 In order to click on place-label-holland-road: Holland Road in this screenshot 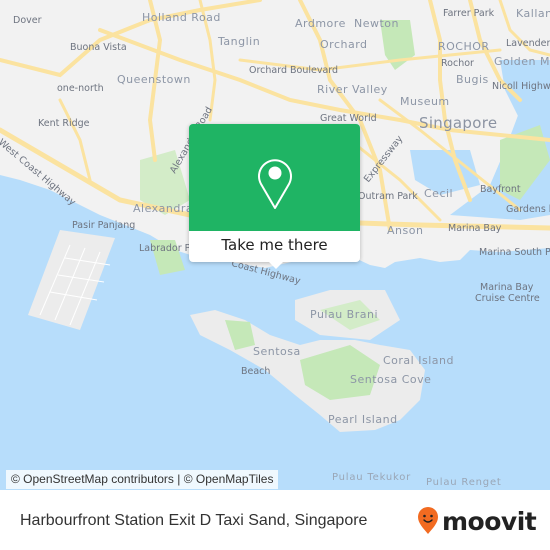, I will do `click(181, 17)`.